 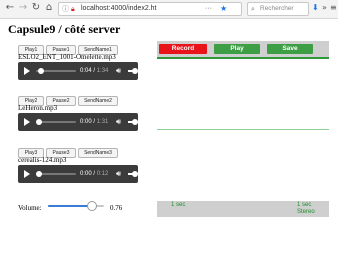 I want to click on volume-slider-fill, so click(x=69, y=206).